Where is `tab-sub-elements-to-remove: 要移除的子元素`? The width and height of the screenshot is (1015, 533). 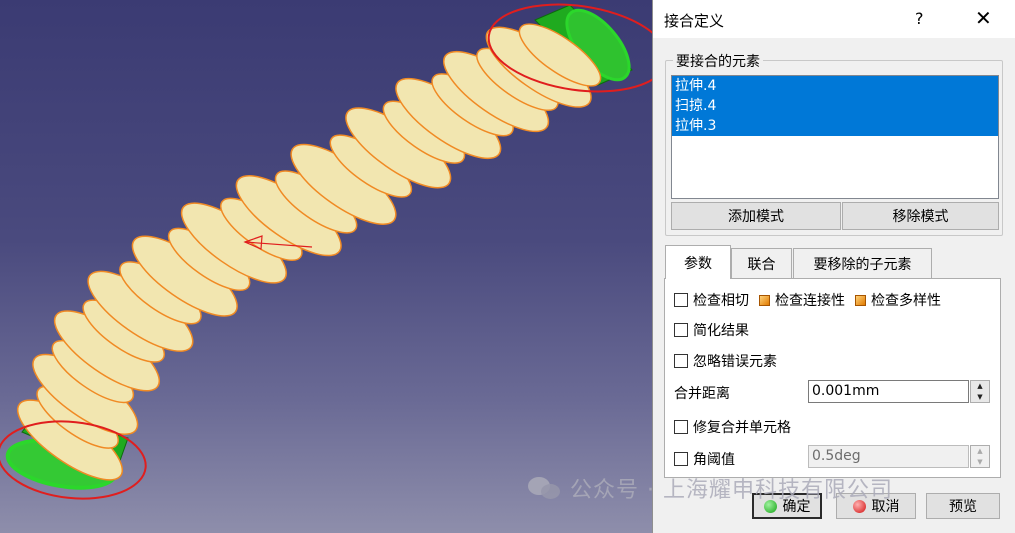
tab-sub-elements-to-remove: 要移除的子元素 is located at coordinates (862, 263).